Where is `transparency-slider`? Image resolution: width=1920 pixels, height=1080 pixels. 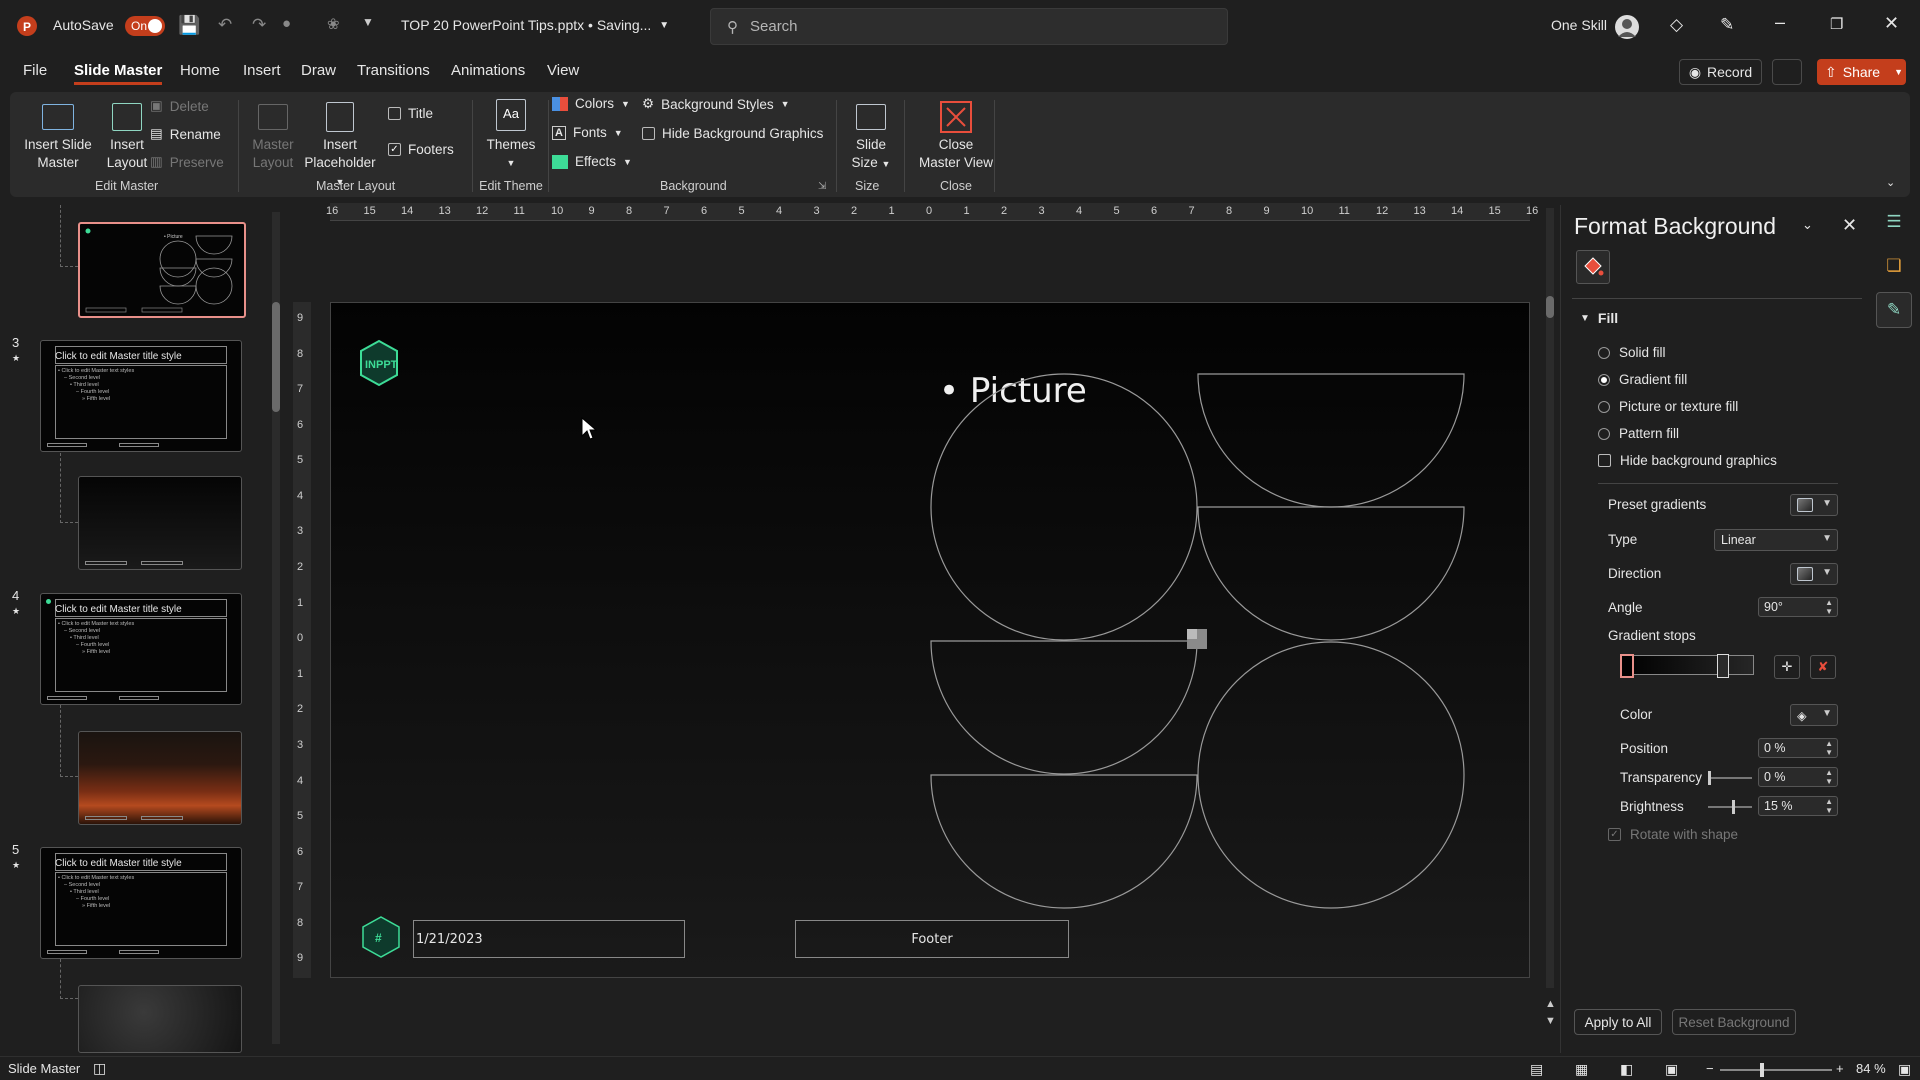 transparency-slider is located at coordinates (1730, 778).